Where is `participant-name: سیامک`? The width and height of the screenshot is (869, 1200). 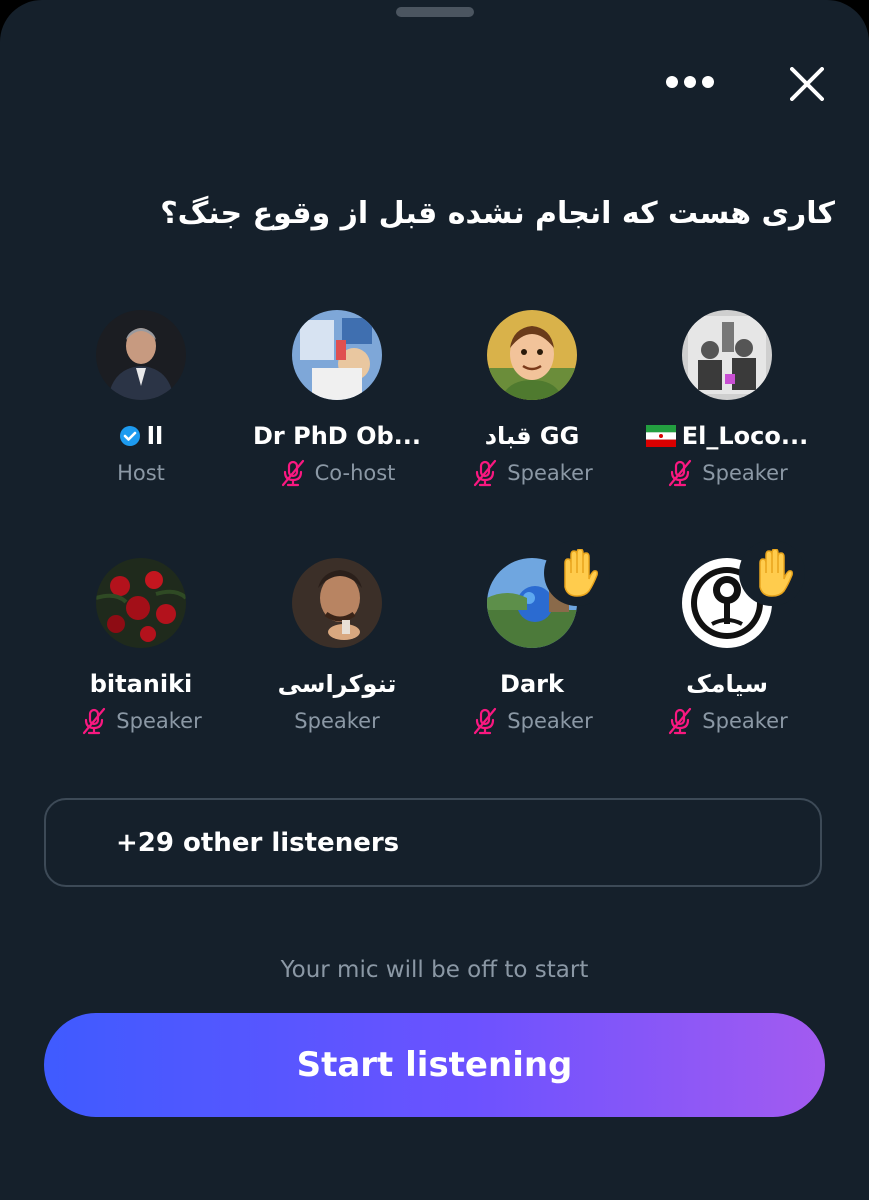
participant-name: سیامک is located at coordinates (727, 684).